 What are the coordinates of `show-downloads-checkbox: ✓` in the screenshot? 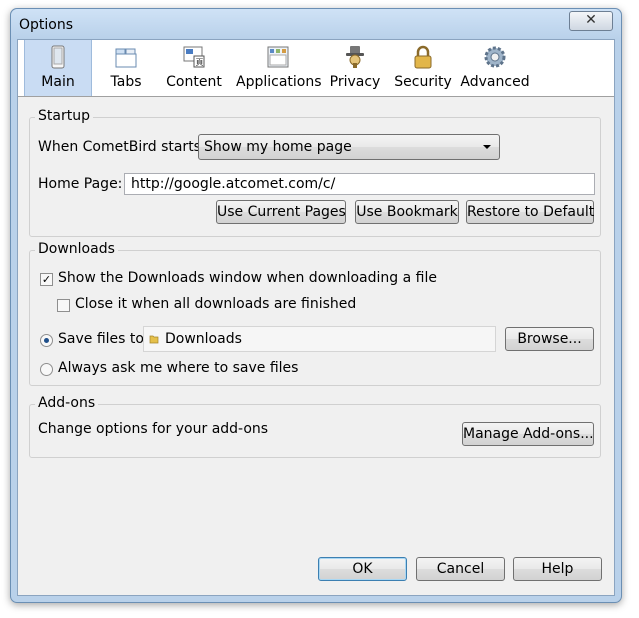 It's located at (46, 279).